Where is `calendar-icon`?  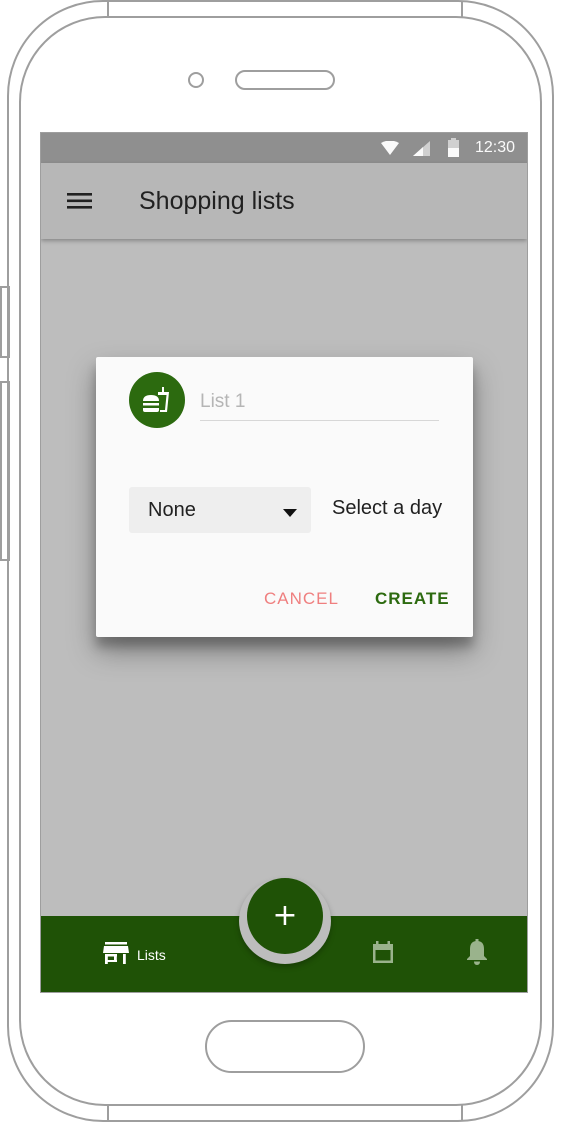
calendar-icon is located at coordinates (383, 952).